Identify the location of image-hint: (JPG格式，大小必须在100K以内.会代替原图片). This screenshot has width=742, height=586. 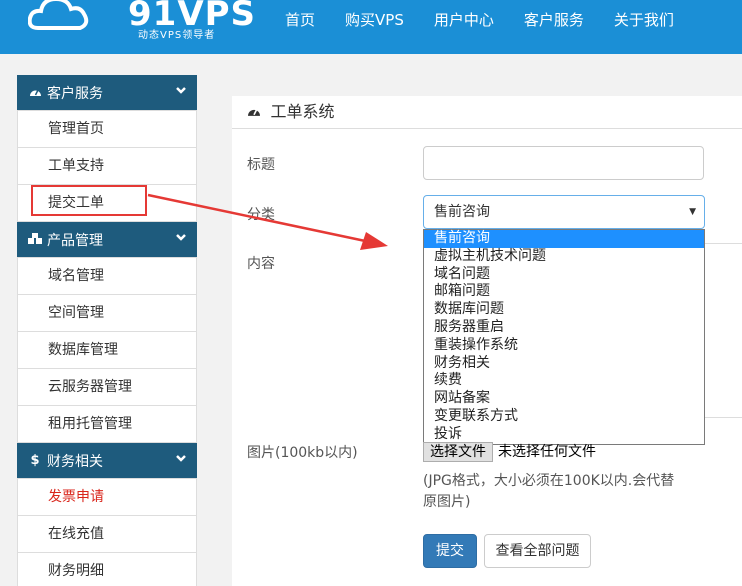
(549, 491).